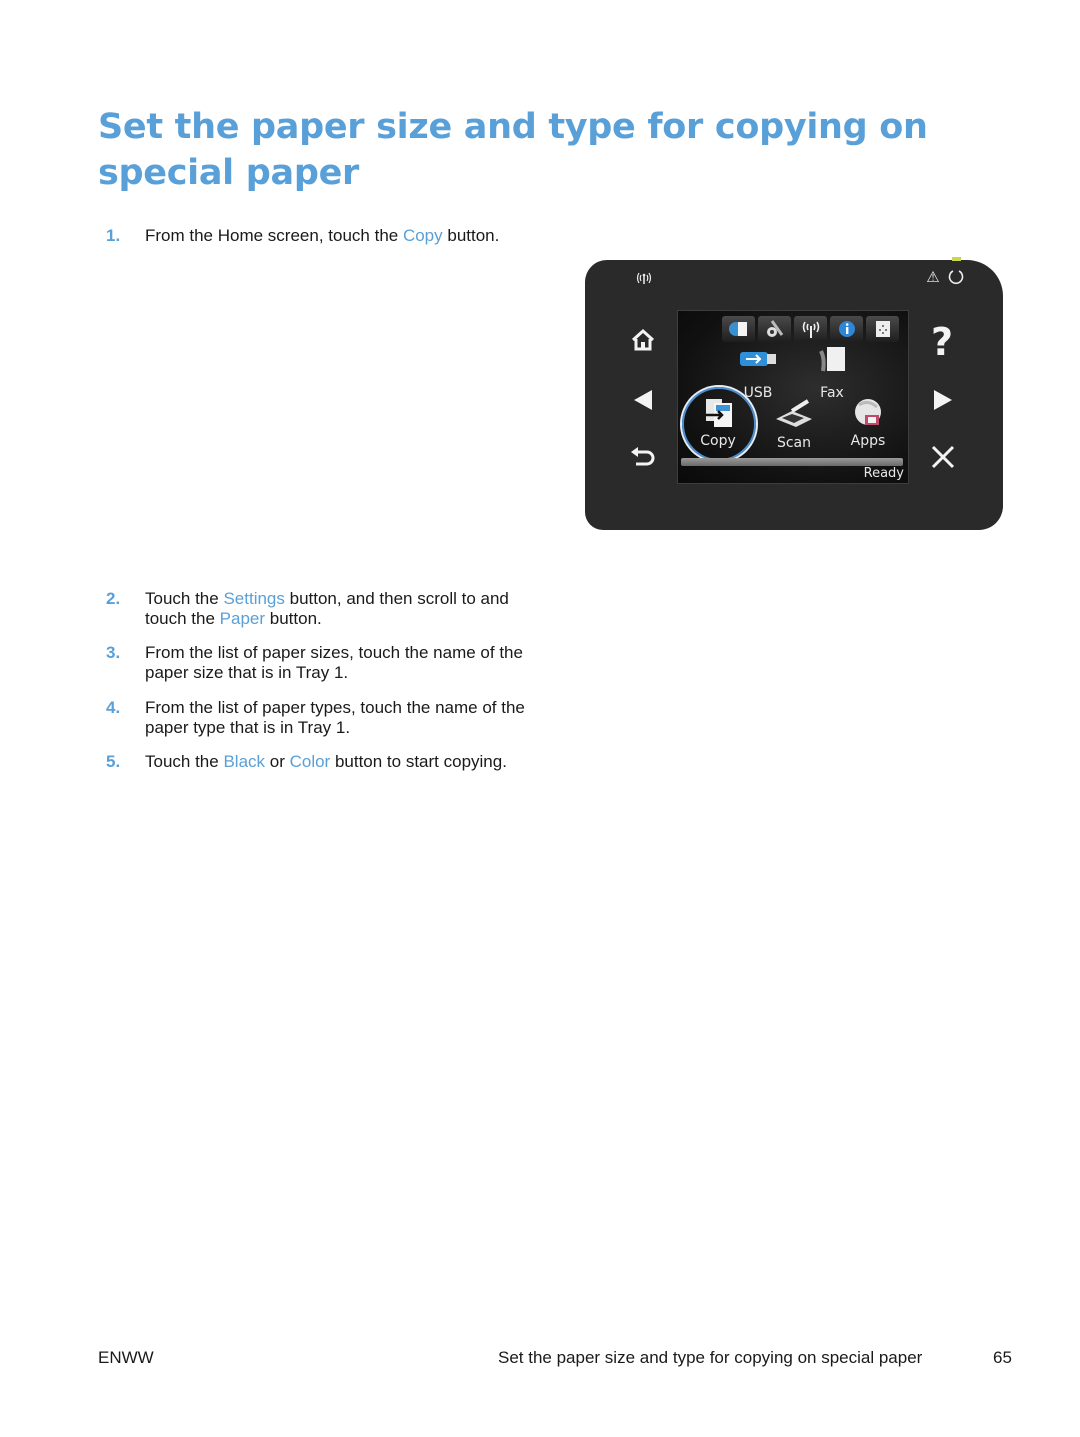 This screenshot has width=1080, height=1437. I want to click on printer-control-panel: ⚠ ? USB Fax Copy Scan Apps Ready, so click(794, 393).